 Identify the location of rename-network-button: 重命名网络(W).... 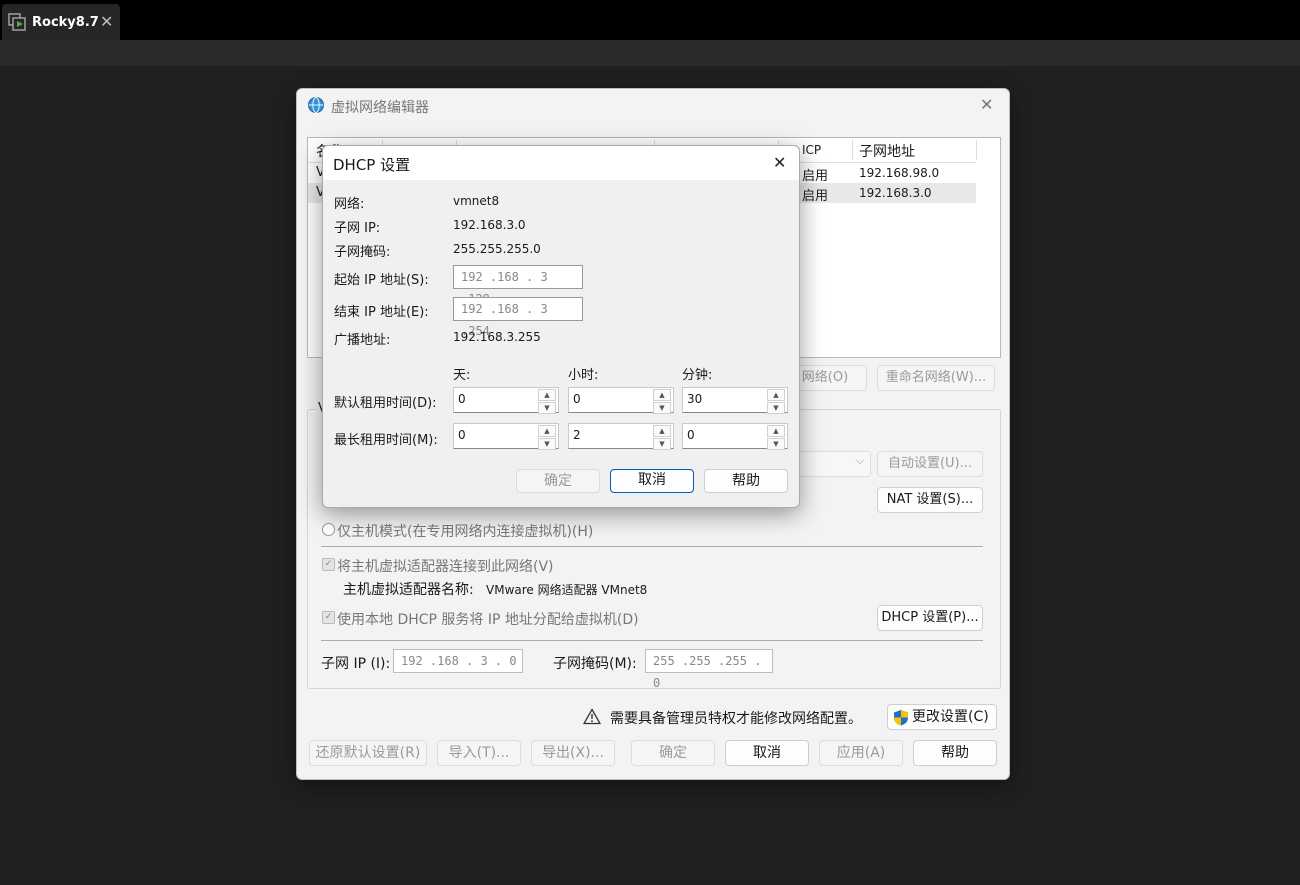
(936, 378).